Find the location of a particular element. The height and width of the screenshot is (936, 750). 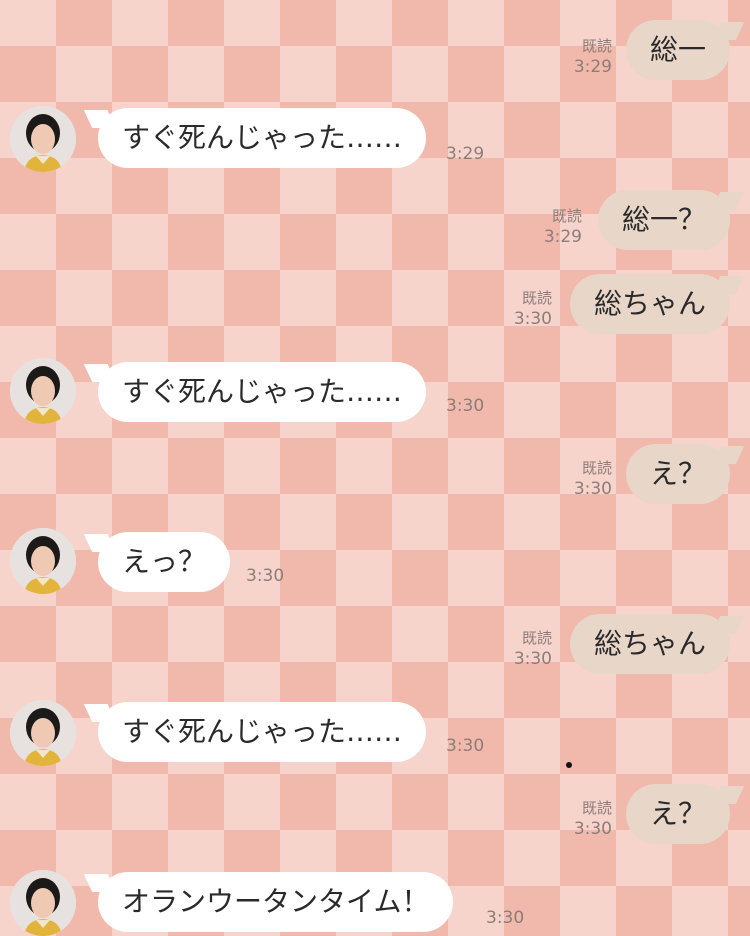

message-bubble-incoming: えっ？ is located at coordinates (164, 562).